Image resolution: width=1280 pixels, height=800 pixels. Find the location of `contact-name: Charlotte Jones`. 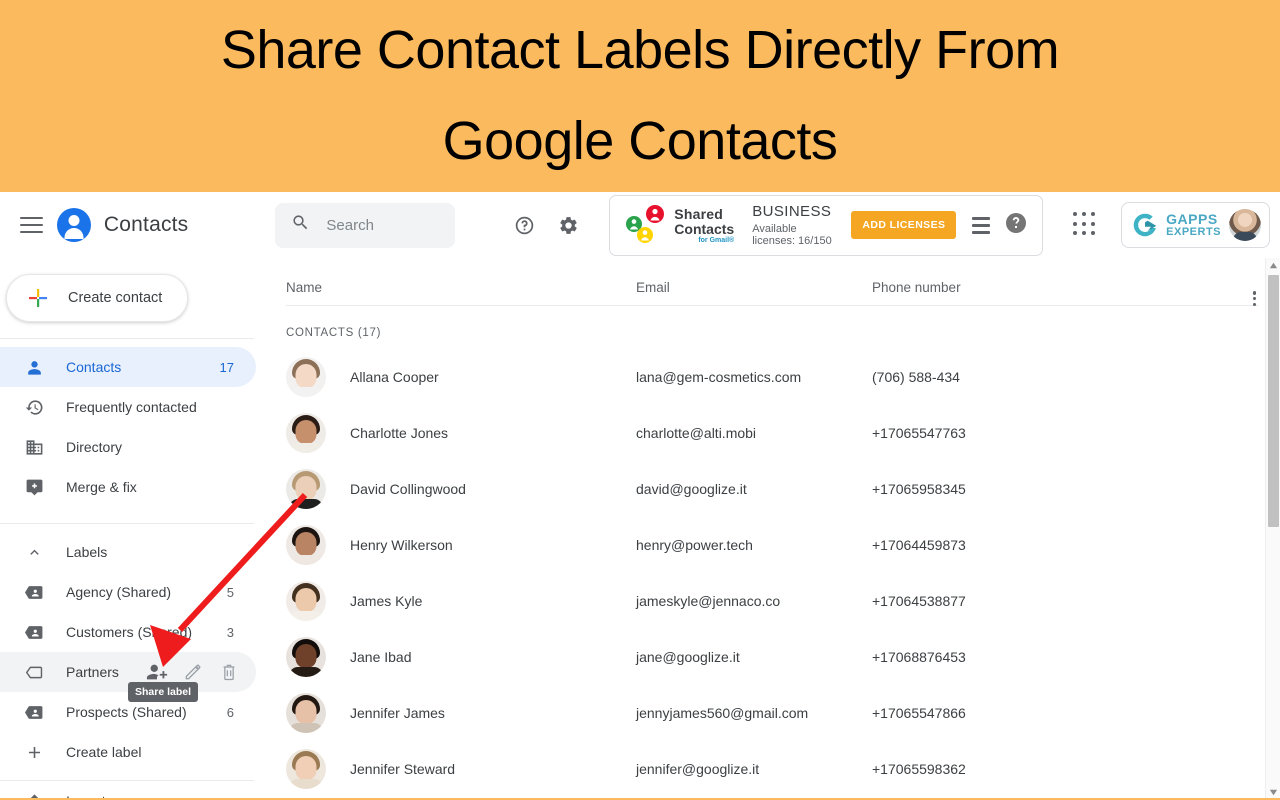

contact-name: Charlotte Jones is located at coordinates (399, 433).